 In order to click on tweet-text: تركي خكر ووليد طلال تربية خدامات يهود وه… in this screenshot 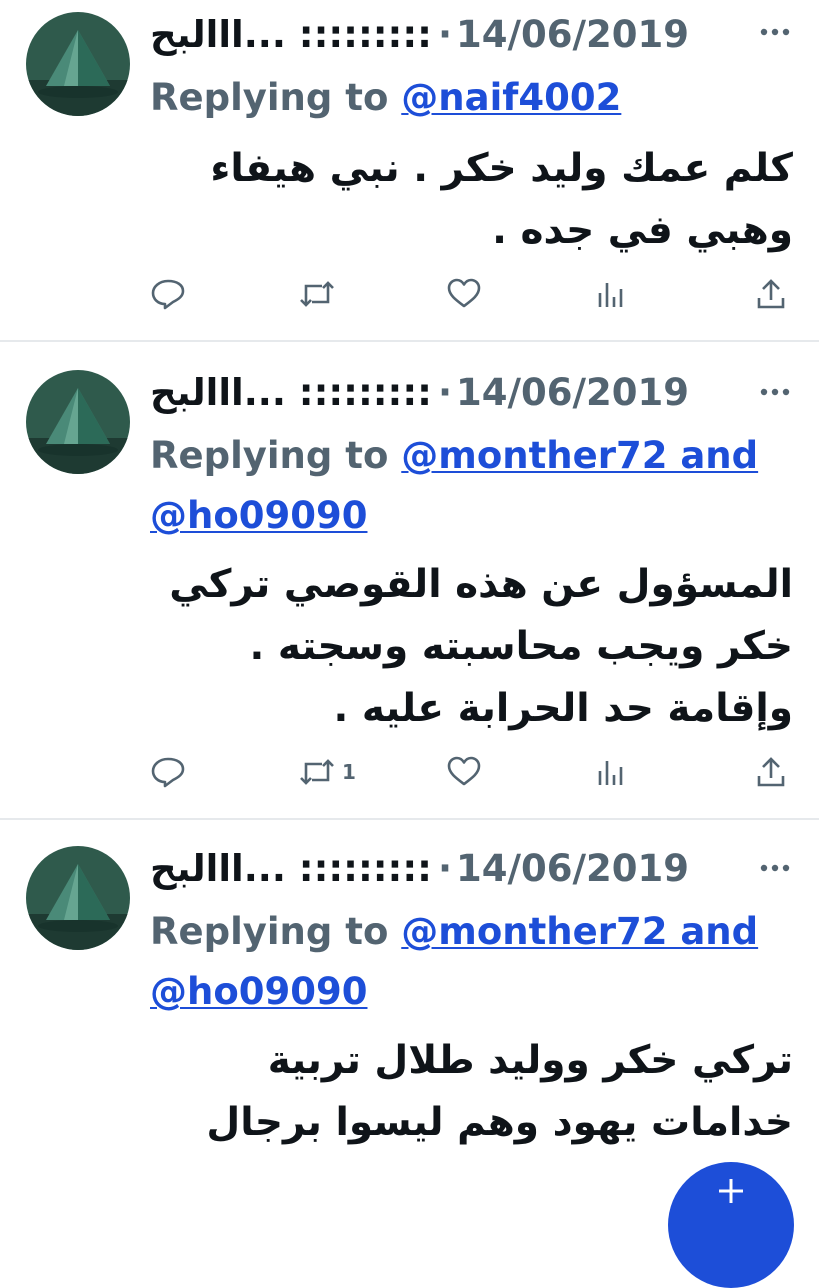, I will do `click(499, 1091)`.